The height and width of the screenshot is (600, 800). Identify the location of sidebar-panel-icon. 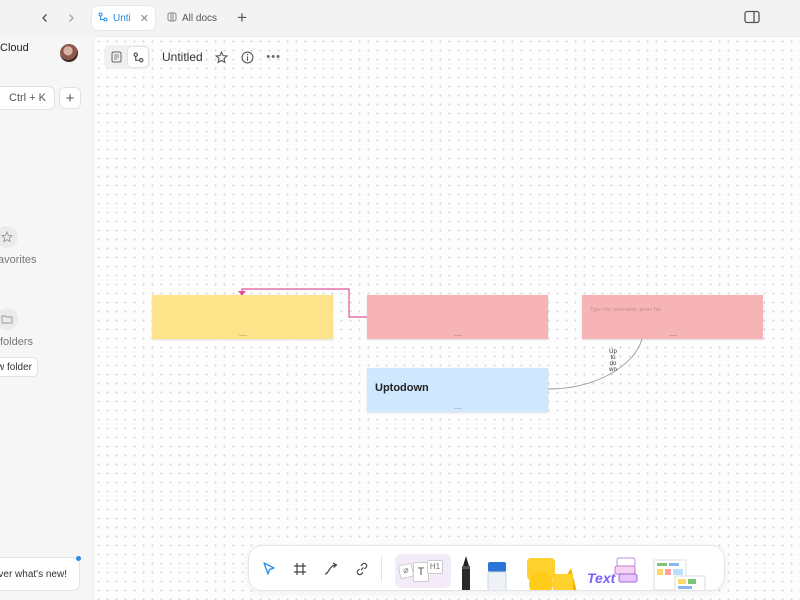
(752, 18).